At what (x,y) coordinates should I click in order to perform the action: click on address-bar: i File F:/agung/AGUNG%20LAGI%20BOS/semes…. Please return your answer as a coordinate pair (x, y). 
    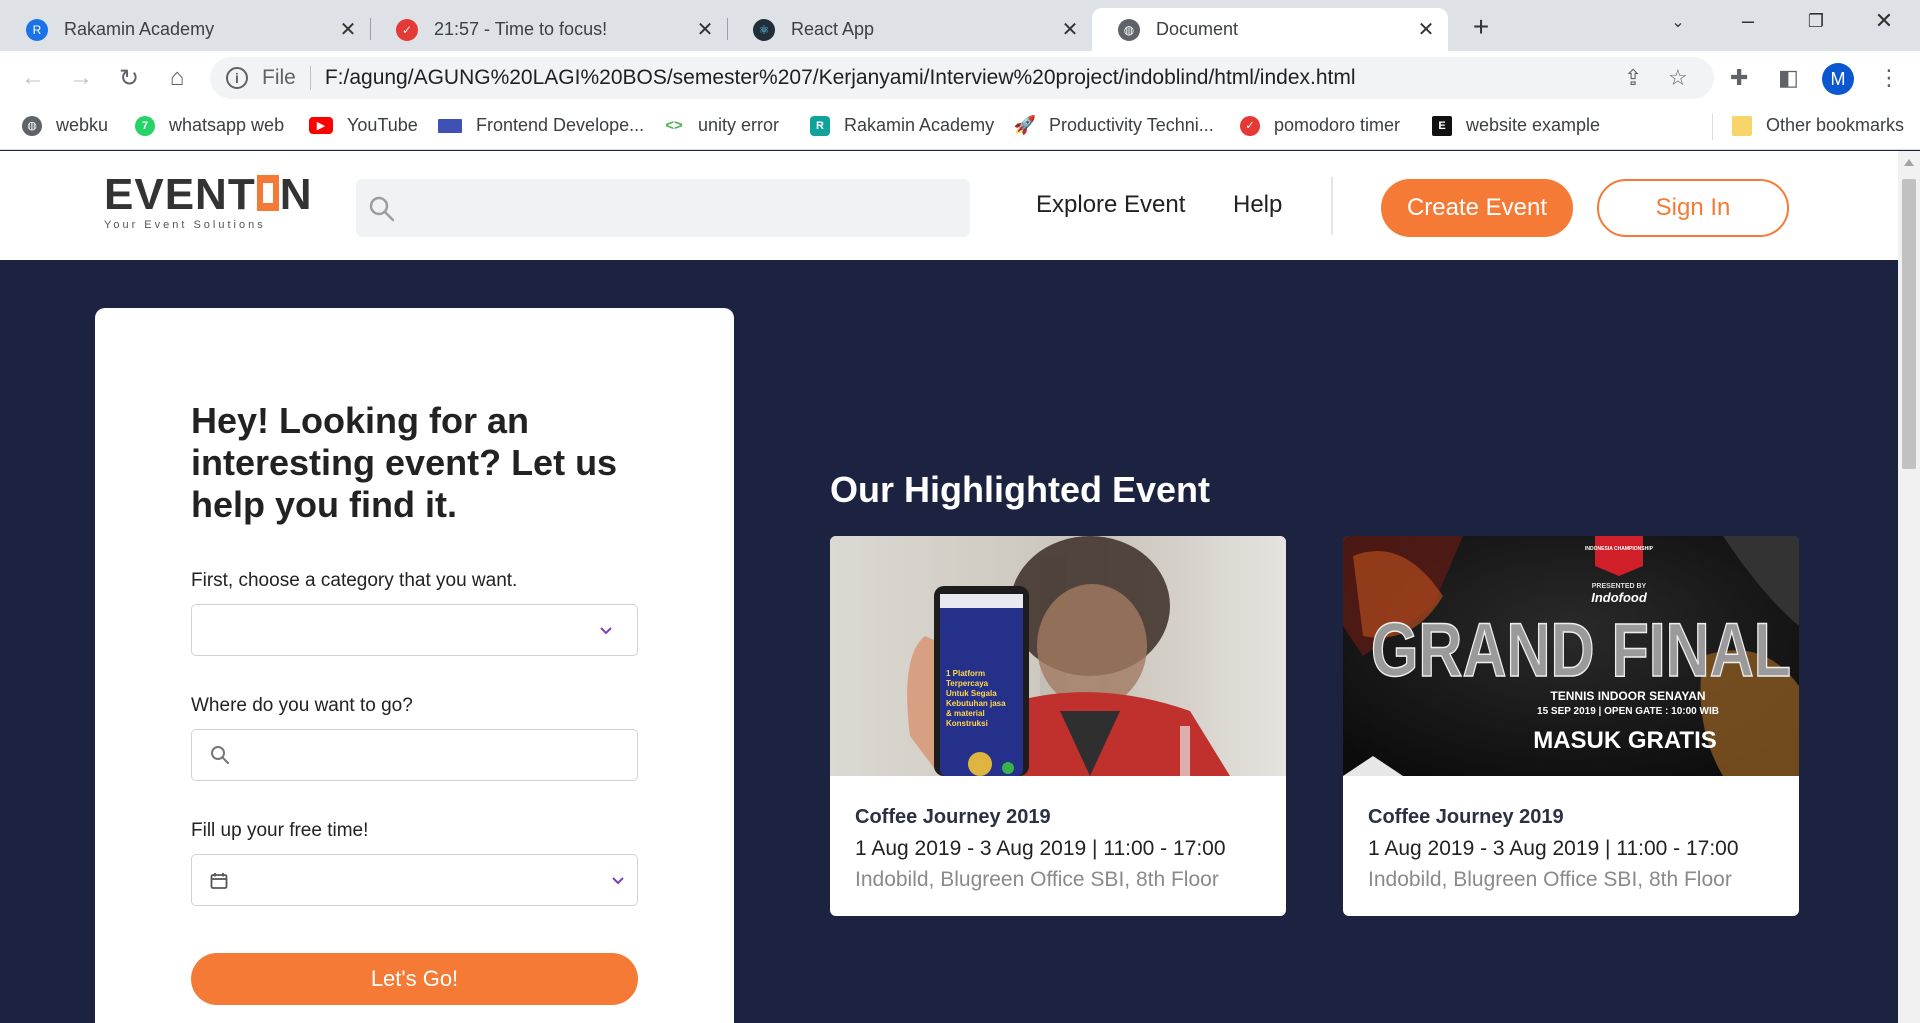
    Looking at the image, I should click on (962, 78).